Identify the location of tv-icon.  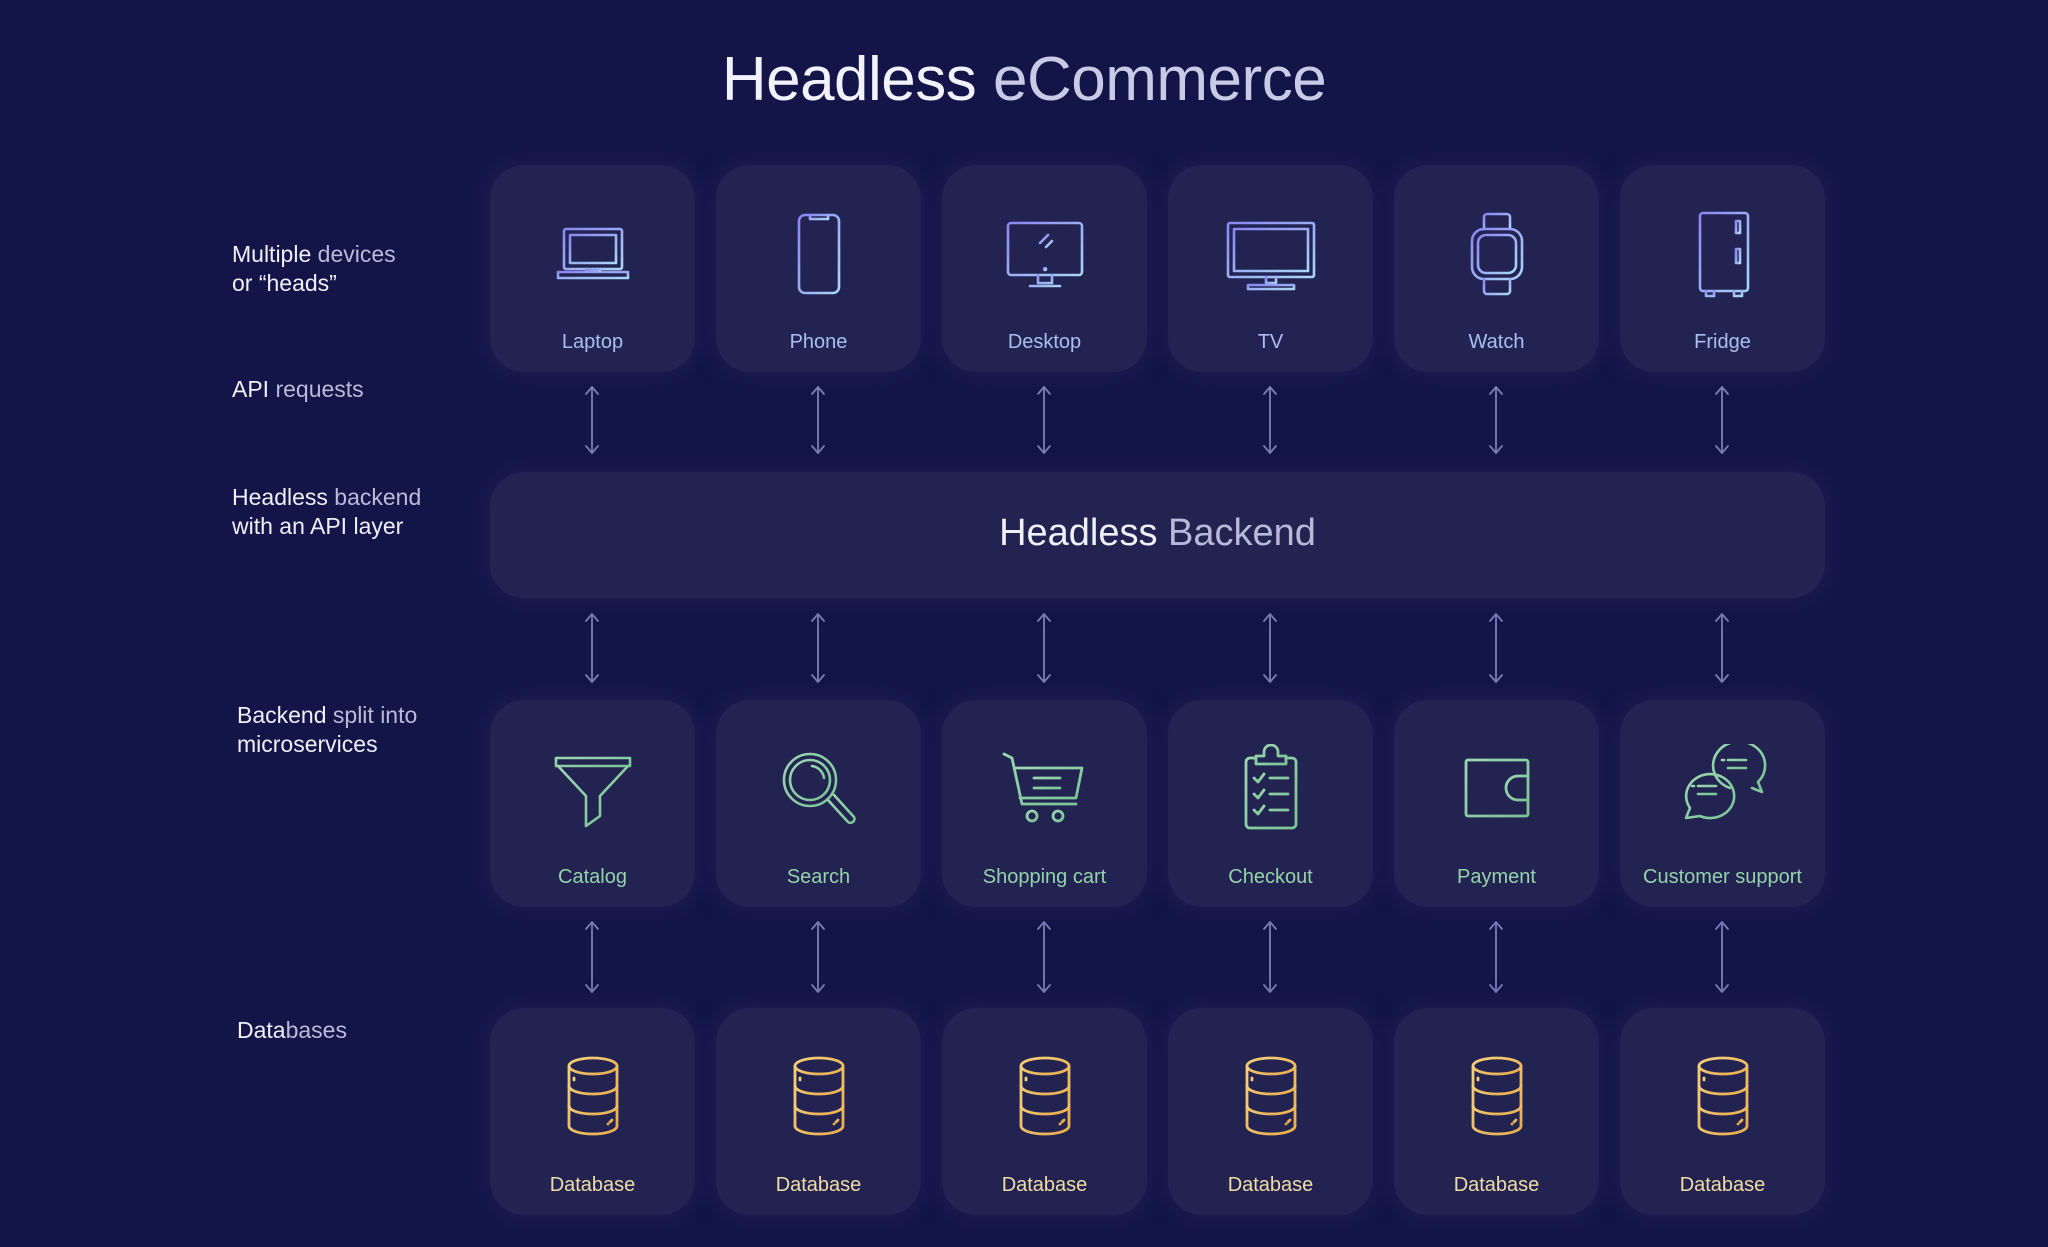
(1271, 254).